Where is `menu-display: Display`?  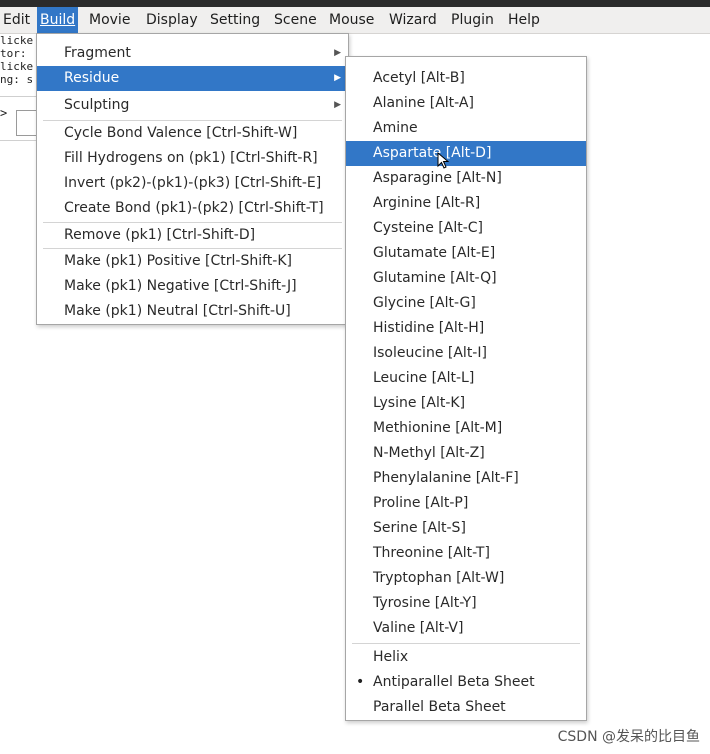
menu-display: Display is located at coordinates (172, 20).